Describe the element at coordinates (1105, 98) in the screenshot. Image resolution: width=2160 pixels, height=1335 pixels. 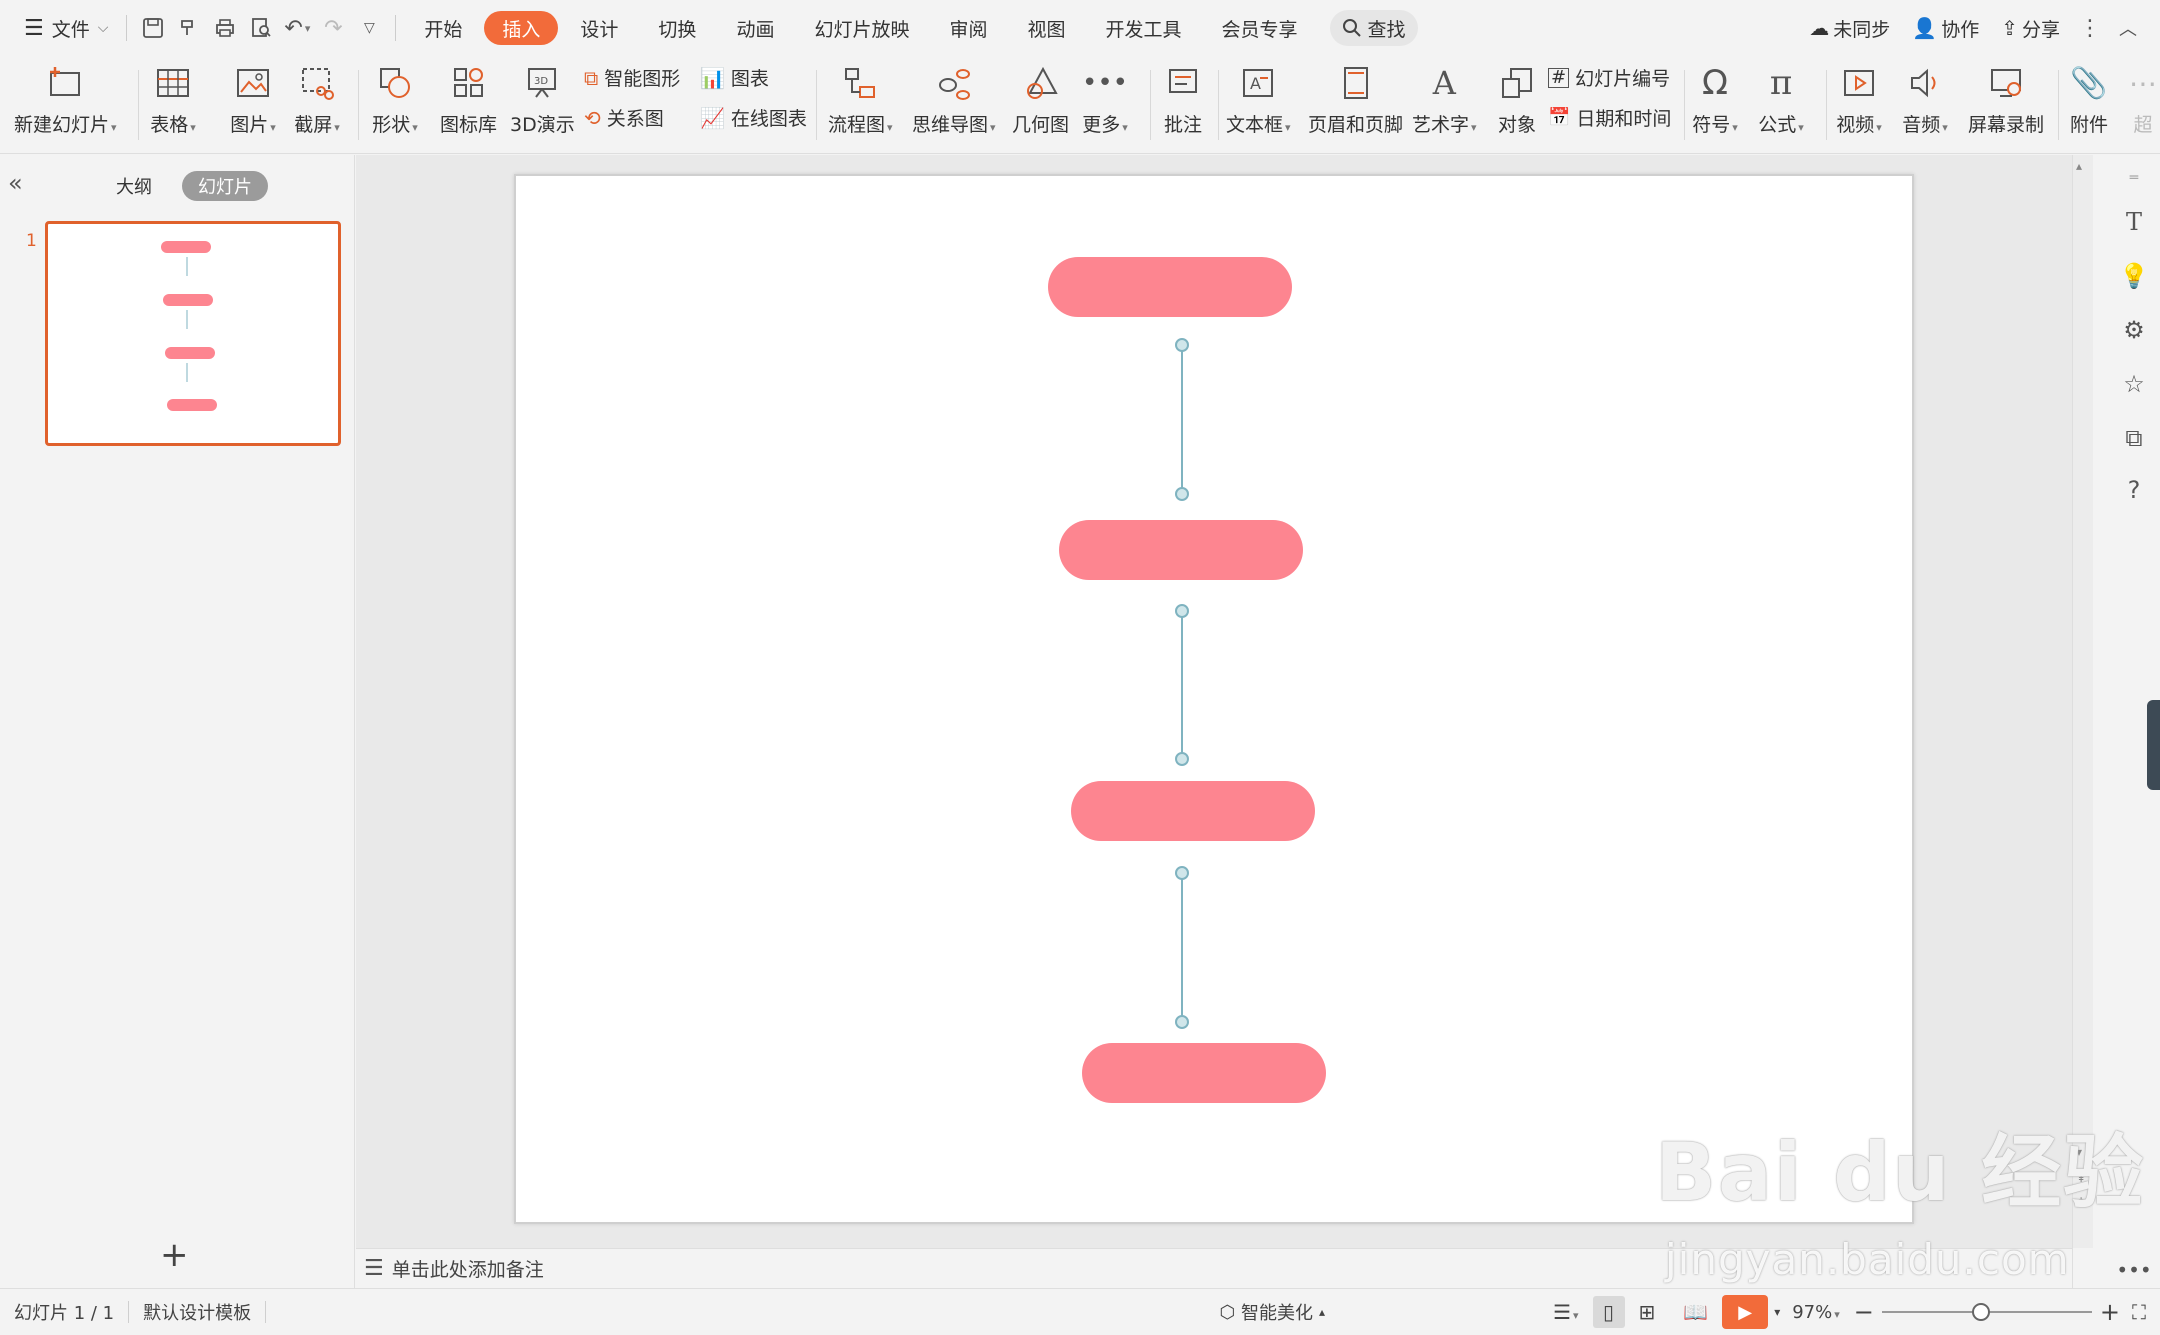
I see `more-button: ••• 更多 ▾` at that location.